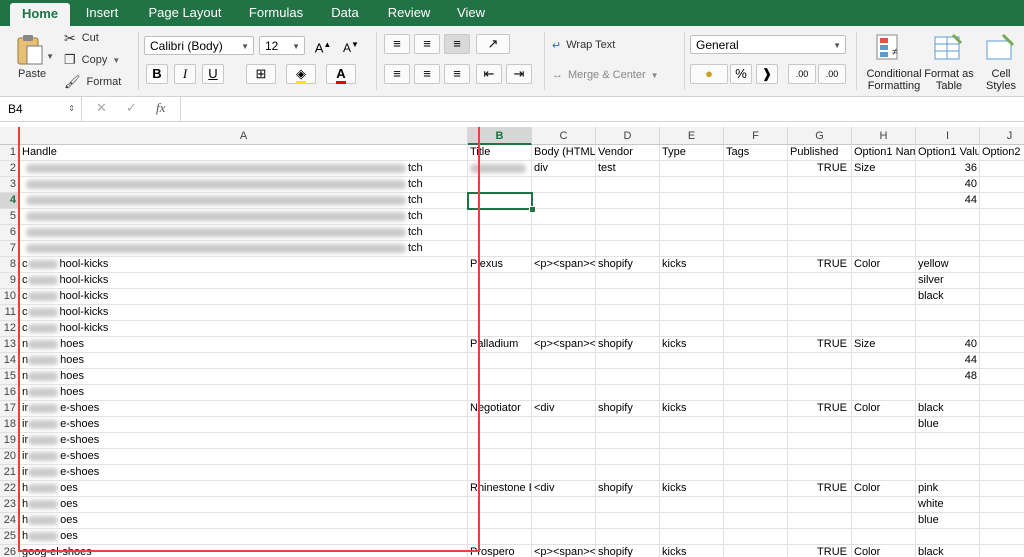  I want to click on cell-d10, so click(628, 297).